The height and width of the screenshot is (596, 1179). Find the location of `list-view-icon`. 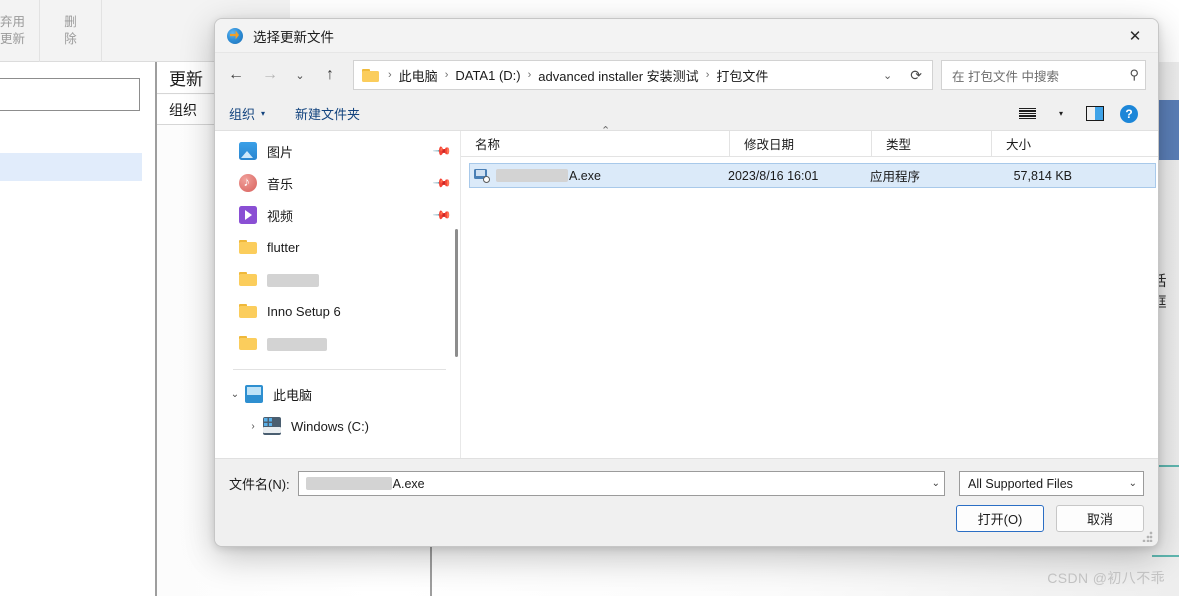

list-view-icon is located at coordinates (1027, 113).